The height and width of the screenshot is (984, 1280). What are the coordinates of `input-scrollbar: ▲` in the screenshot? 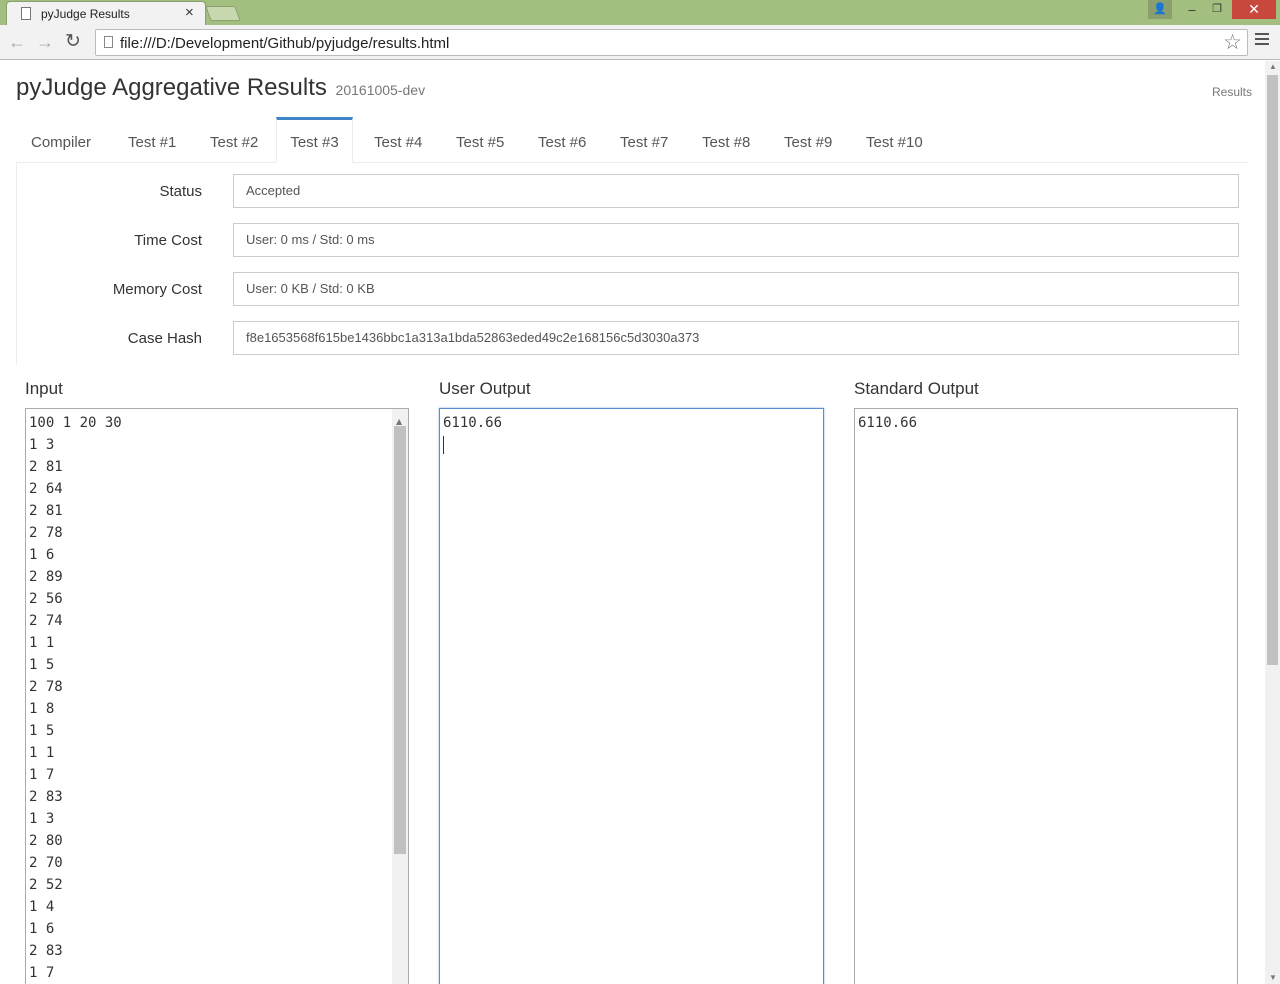 It's located at (400, 696).